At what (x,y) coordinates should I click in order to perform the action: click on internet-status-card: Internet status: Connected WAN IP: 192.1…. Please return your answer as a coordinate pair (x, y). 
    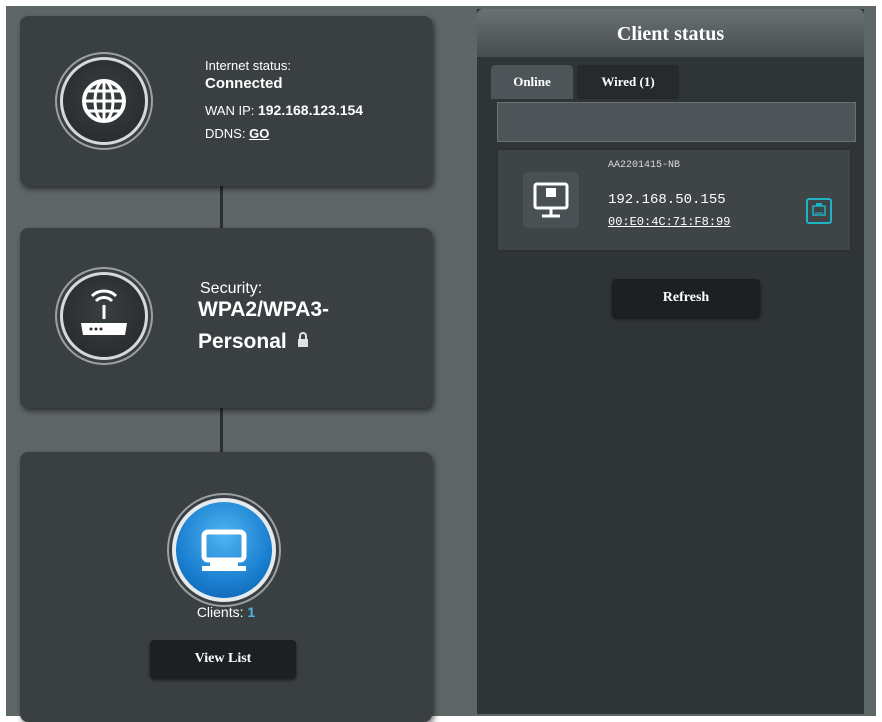
    Looking at the image, I should click on (226, 101).